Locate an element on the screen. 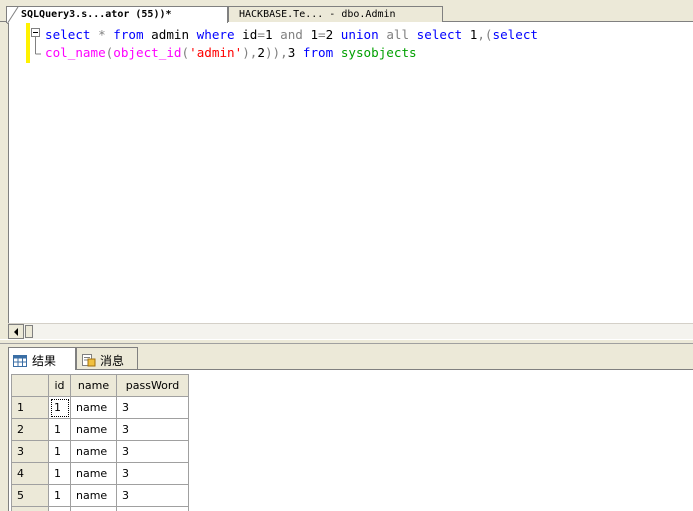 The image size is (693, 511). row-header: 1 is located at coordinates (30, 407).